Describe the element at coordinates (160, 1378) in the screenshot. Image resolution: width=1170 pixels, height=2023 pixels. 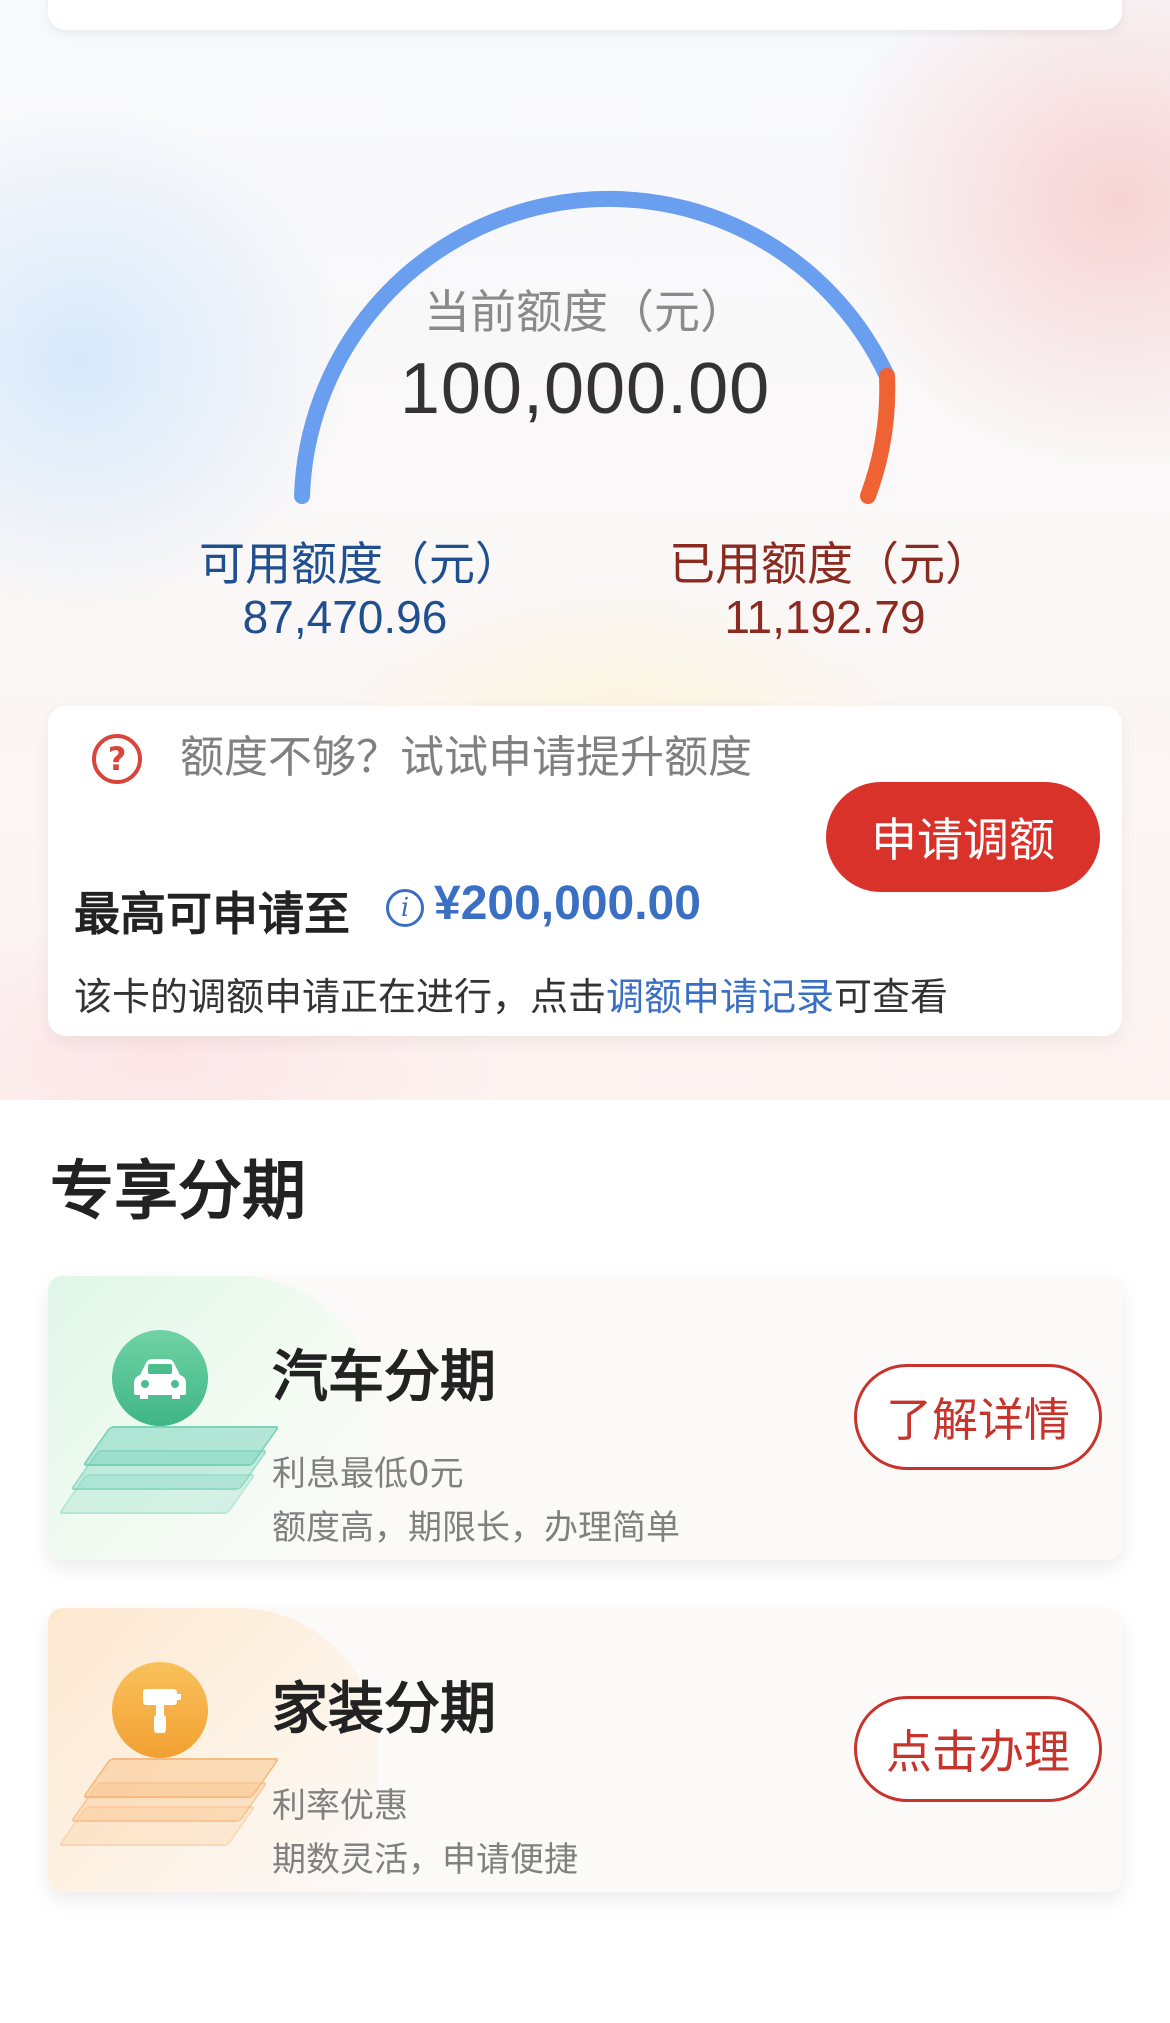
I see `car-icon` at that location.